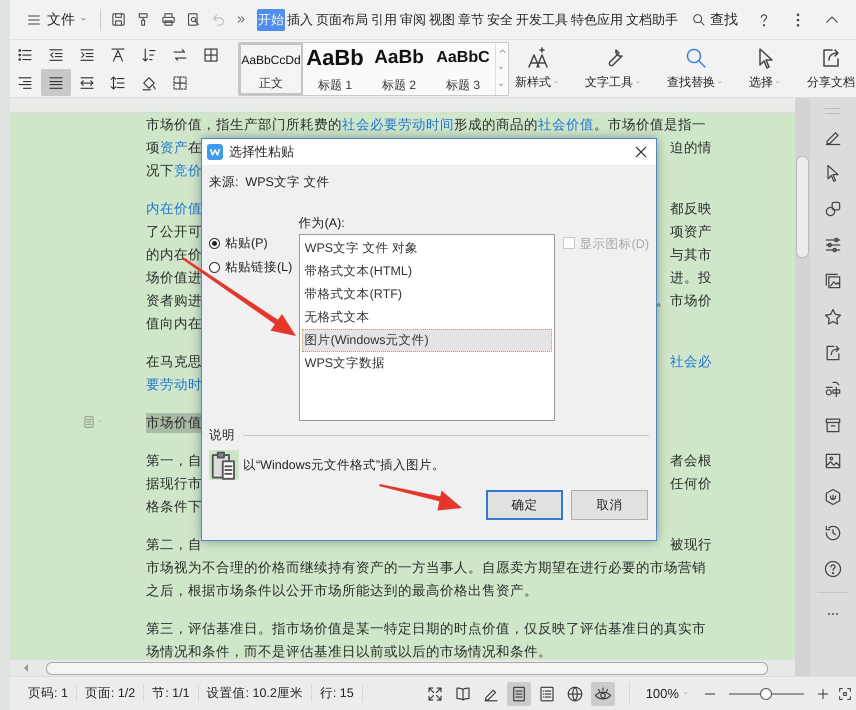  Describe the element at coordinates (463, 85) in the screenshot. I see `style-name: 标题 3` at that location.